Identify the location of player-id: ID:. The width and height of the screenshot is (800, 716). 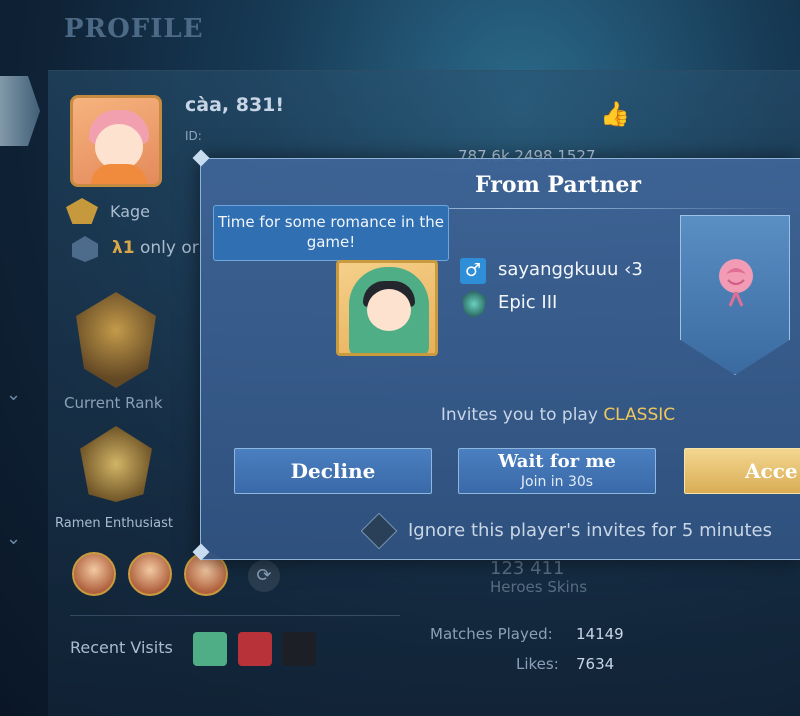
(193, 136).